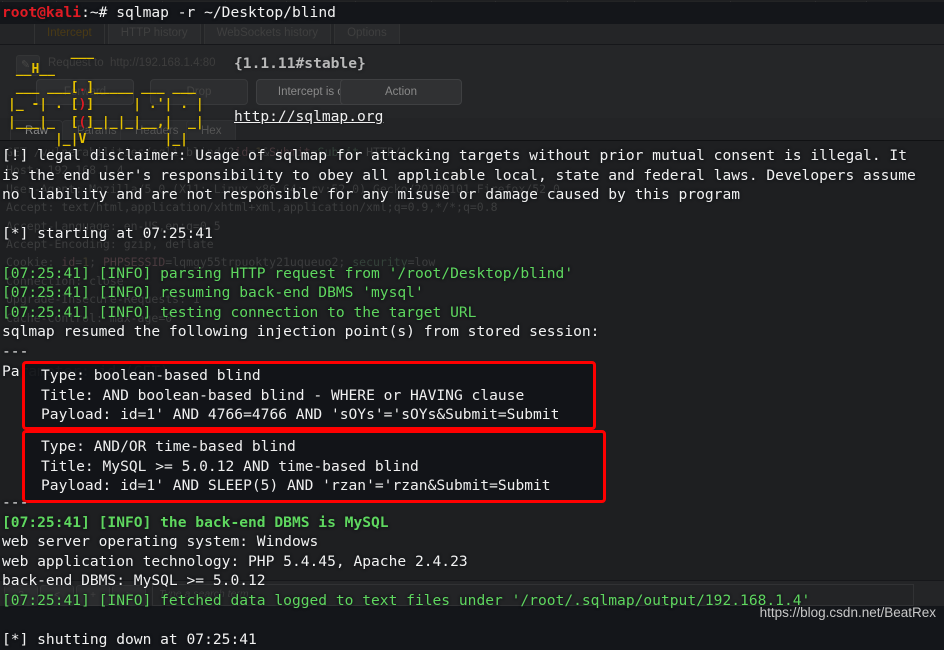 Image resolution: width=944 pixels, height=650 pixels. I want to click on raw-request-line: Connection: close, so click(65, 280).